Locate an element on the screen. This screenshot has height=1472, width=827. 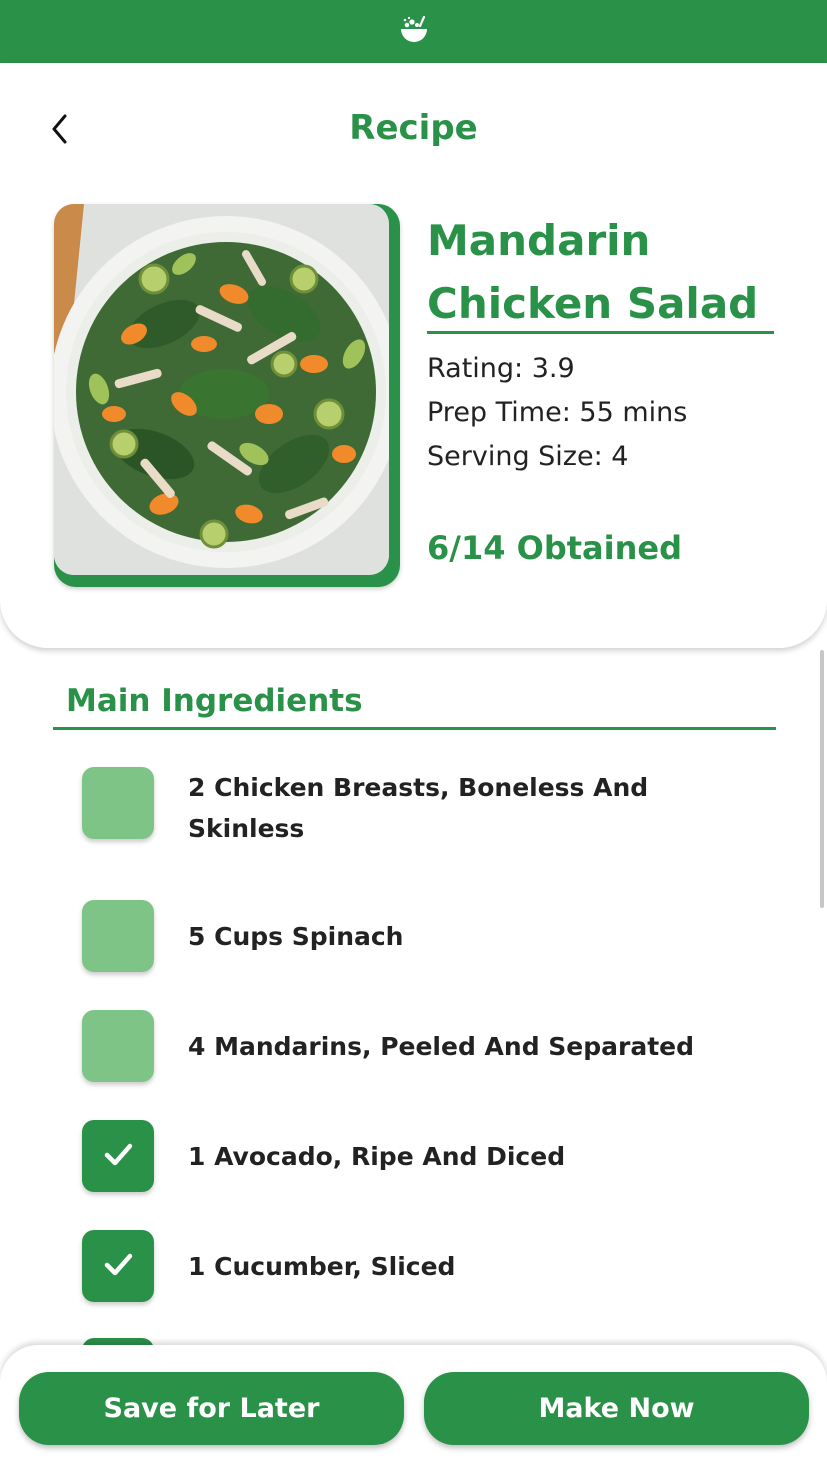
scrollbar is located at coordinates (822, 779).